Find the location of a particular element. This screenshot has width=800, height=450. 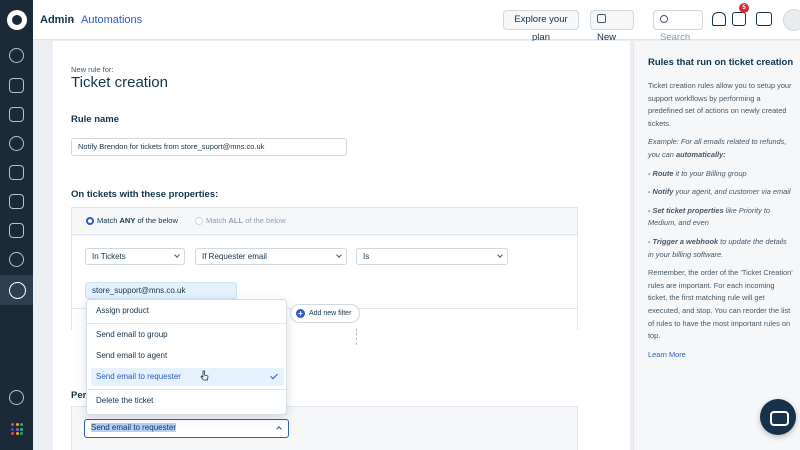

condition-value-input: store_support@mns.co.uk is located at coordinates (161, 290).